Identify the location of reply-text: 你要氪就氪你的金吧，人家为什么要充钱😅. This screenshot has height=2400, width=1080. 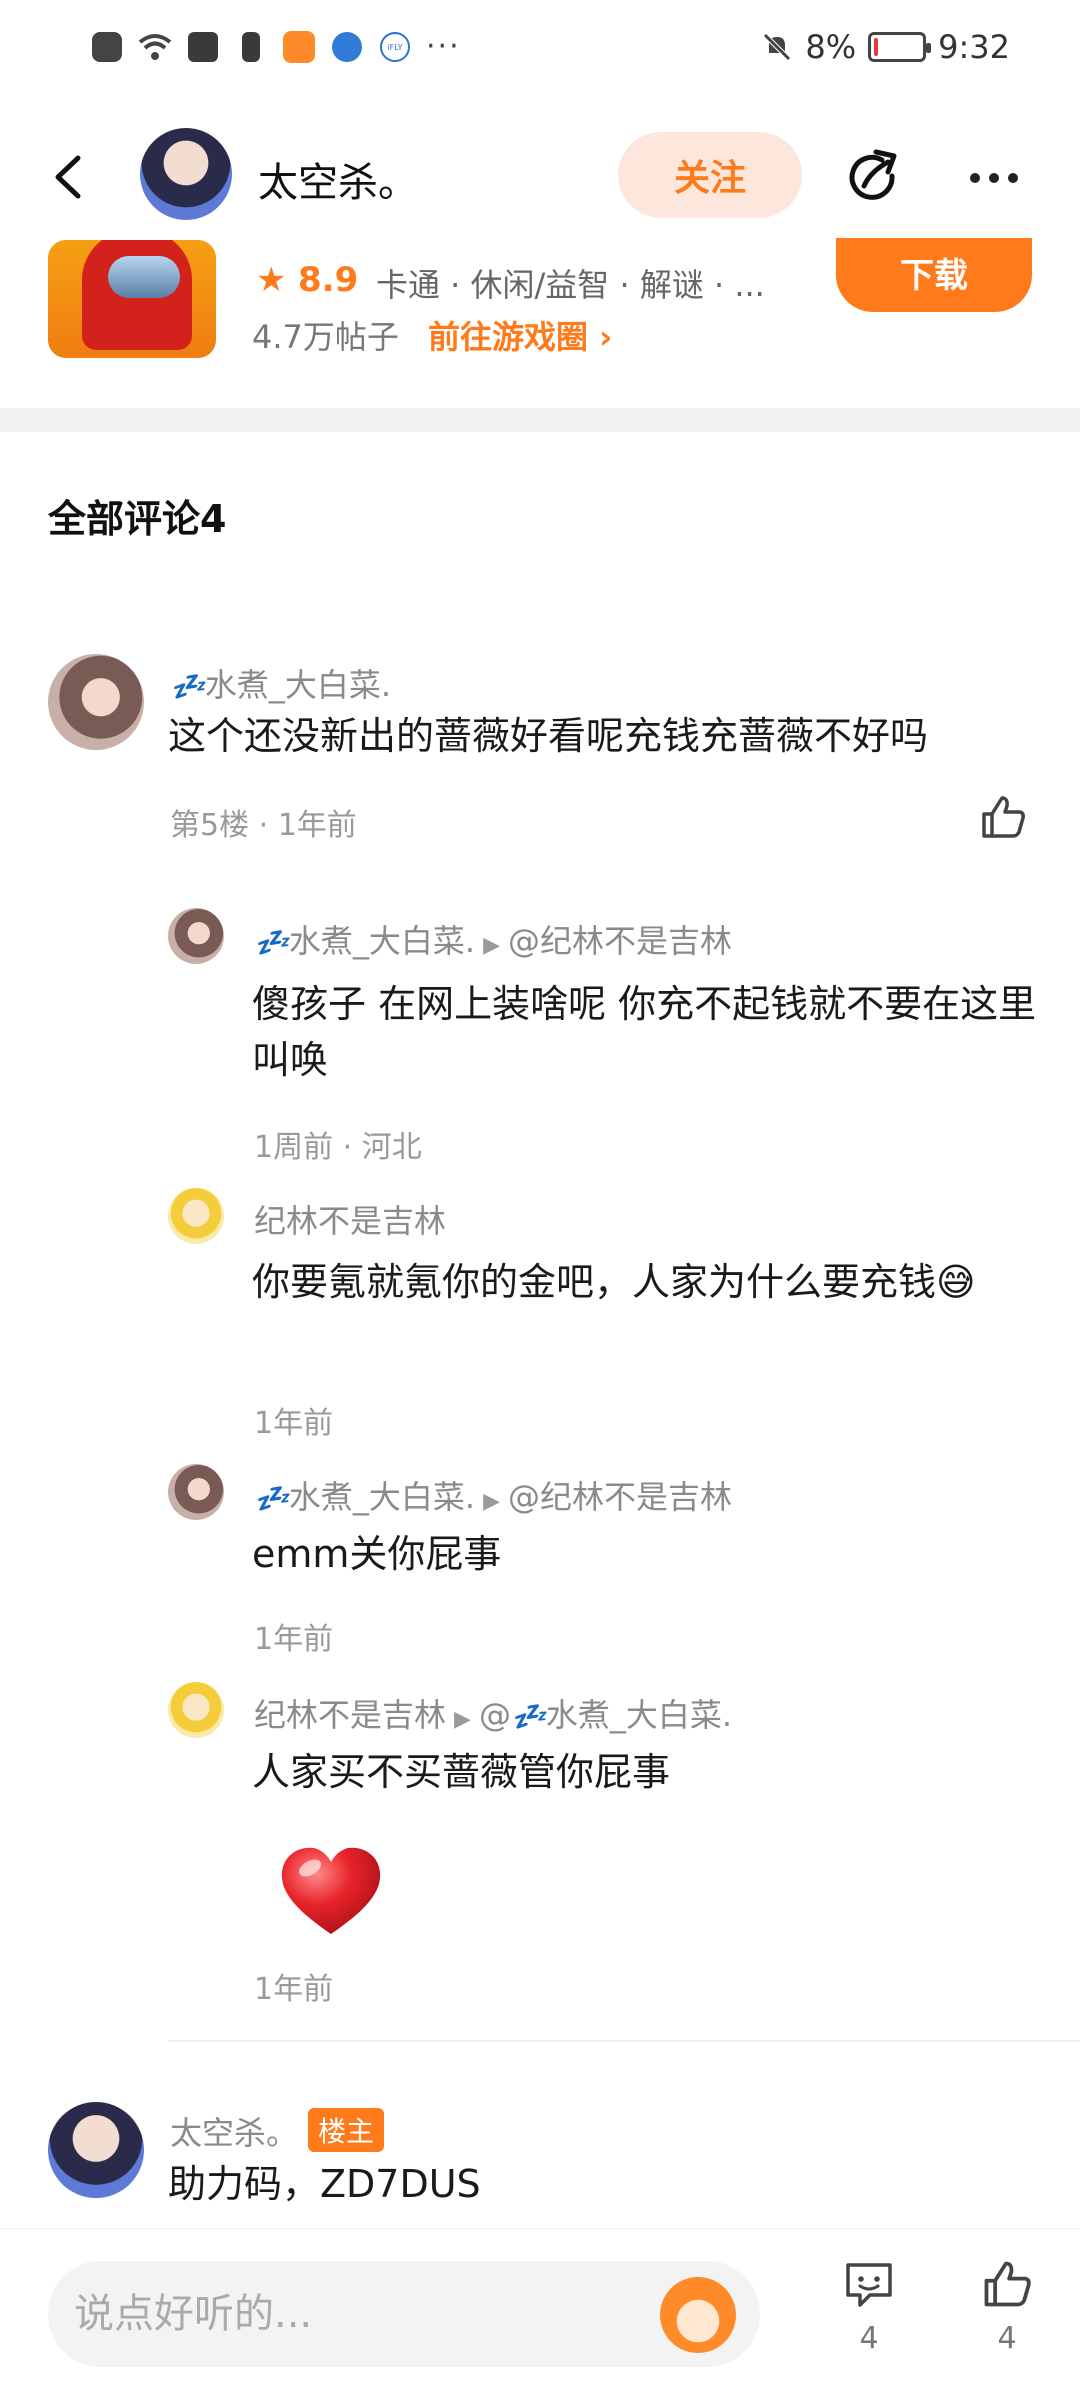
(647, 1282).